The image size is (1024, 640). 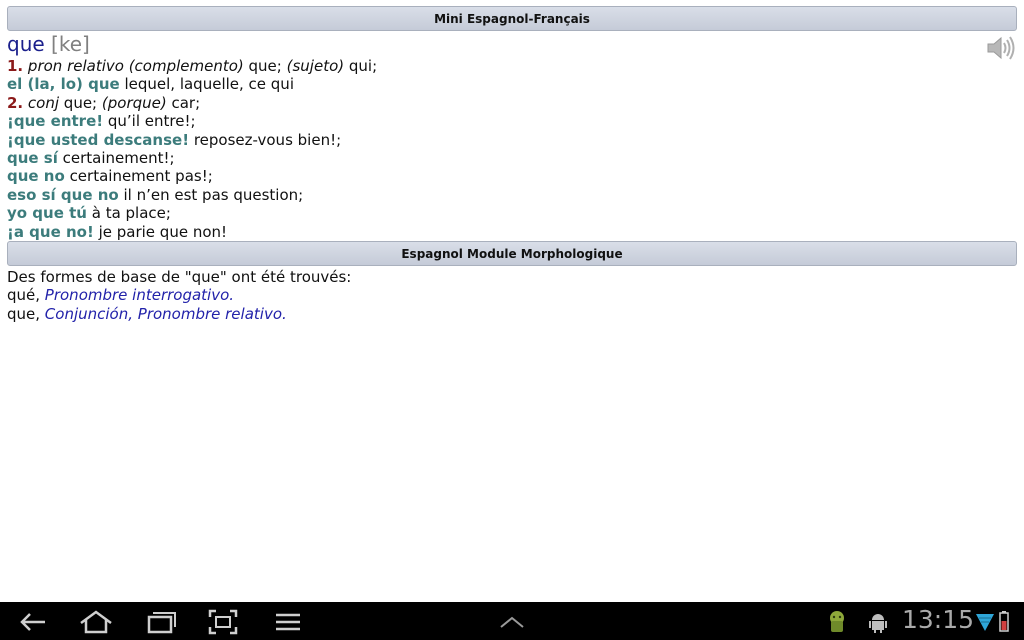 What do you see at coordinates (361, 66) in the screenshot?
I see `translation: qui;` at bounding box center [361, 66].